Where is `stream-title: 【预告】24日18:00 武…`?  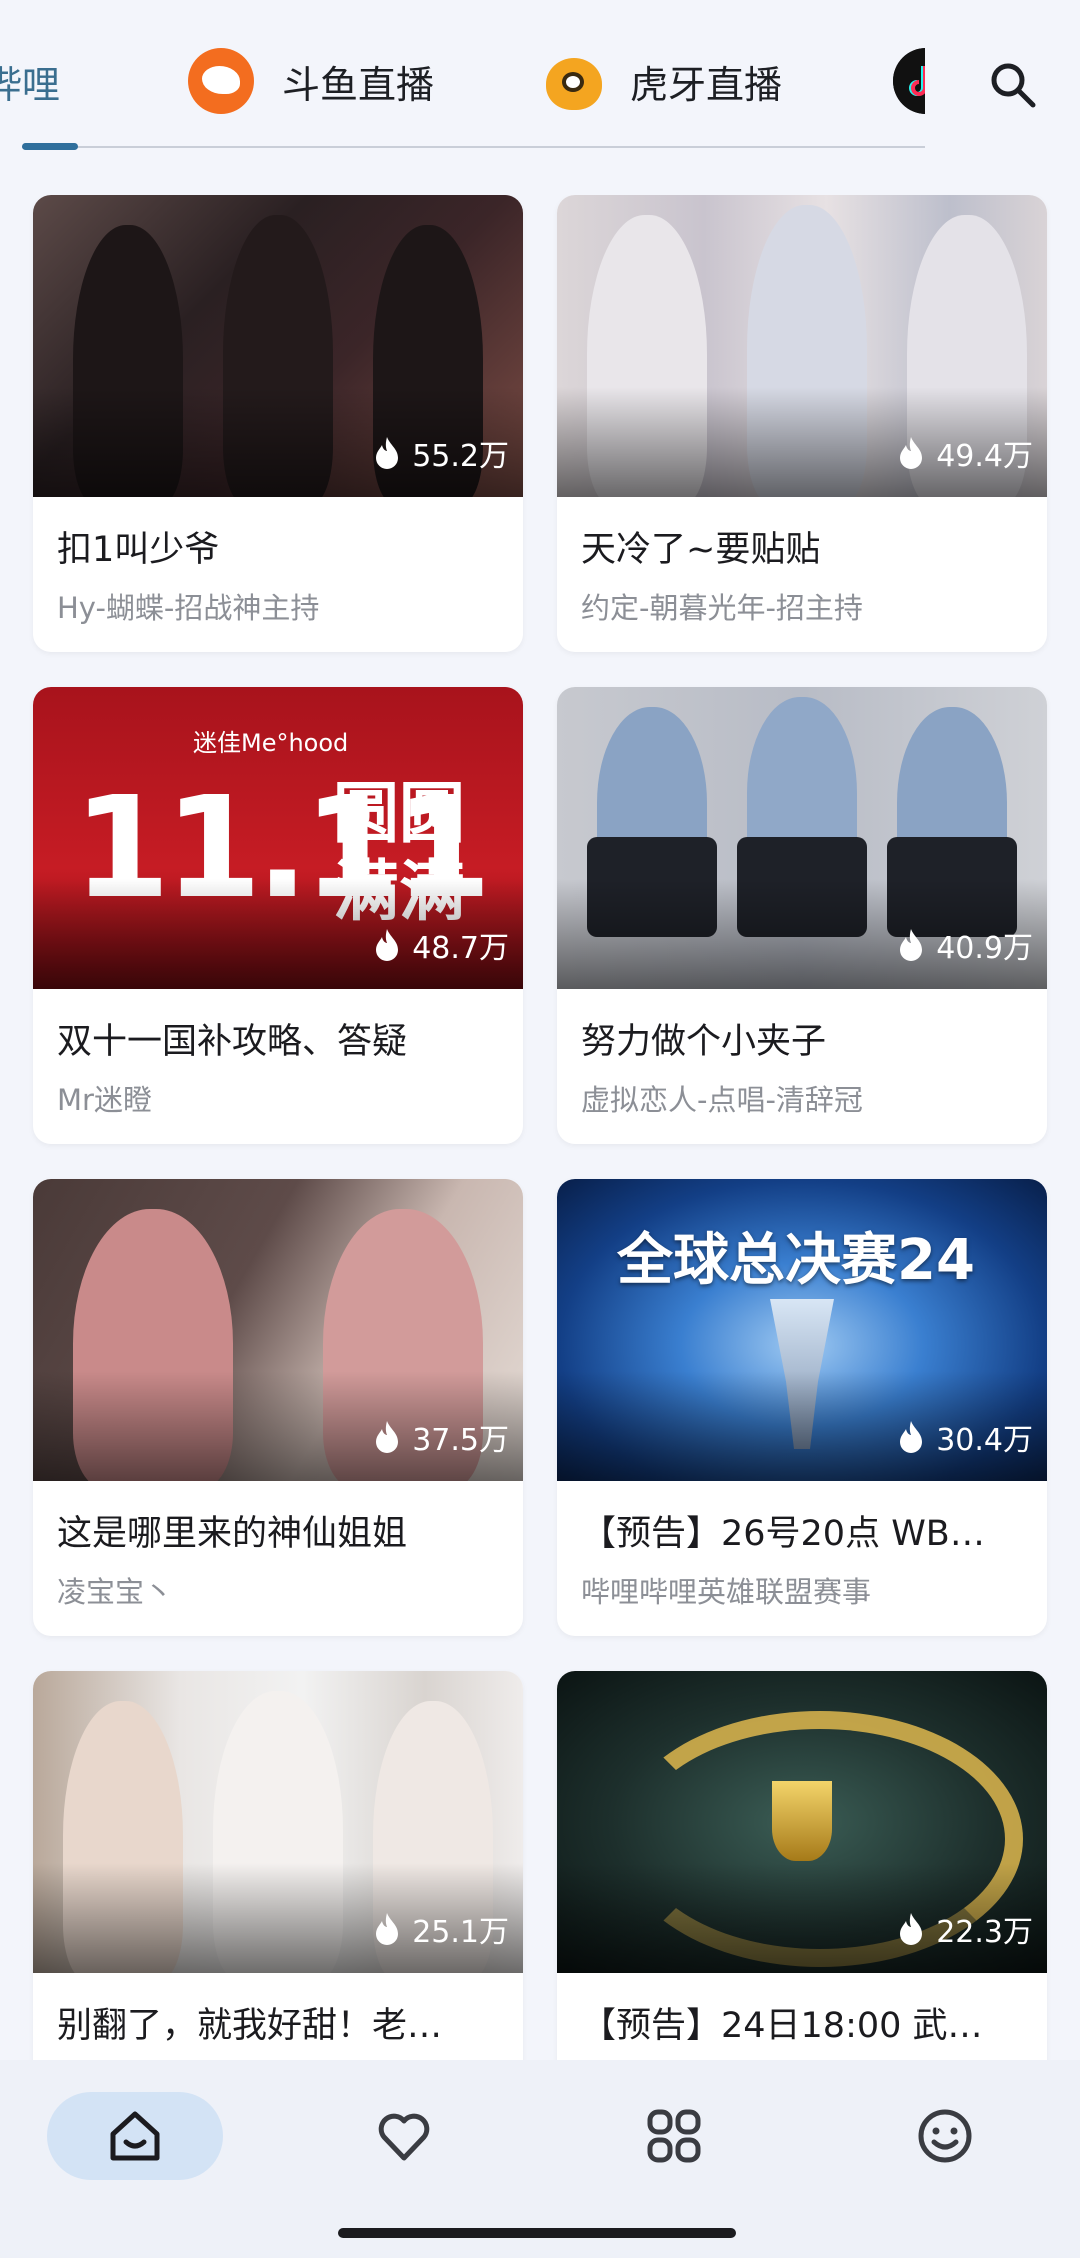 stream-title: 【预告】24日18:00 武… is located at coordinates (782, 2026).